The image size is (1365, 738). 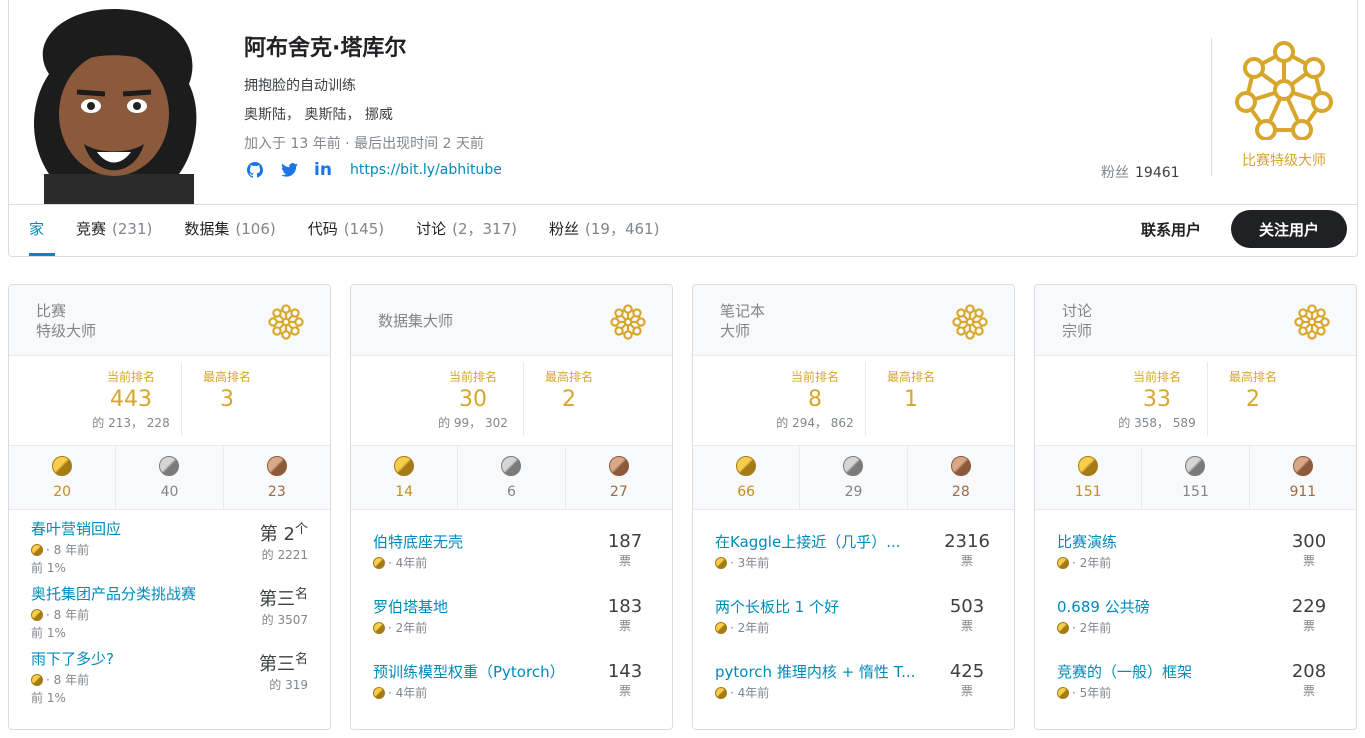 What do you see at coordinates (136, 593) in the screenshot?
I see `item-title-link: 奥托集团产品分类挑战赛` at bounding box center [136, 593].